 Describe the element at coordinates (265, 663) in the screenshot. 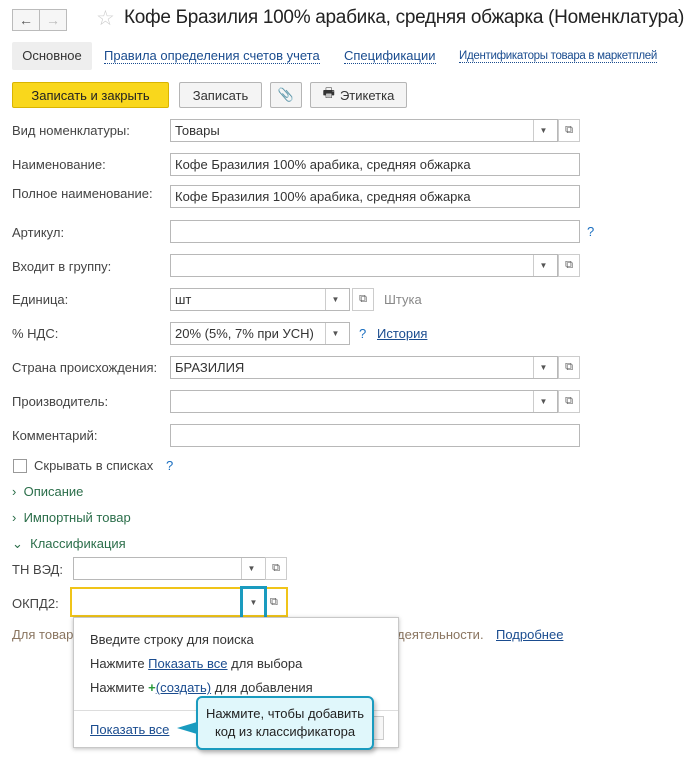

I see `text: для выбора` at that location.